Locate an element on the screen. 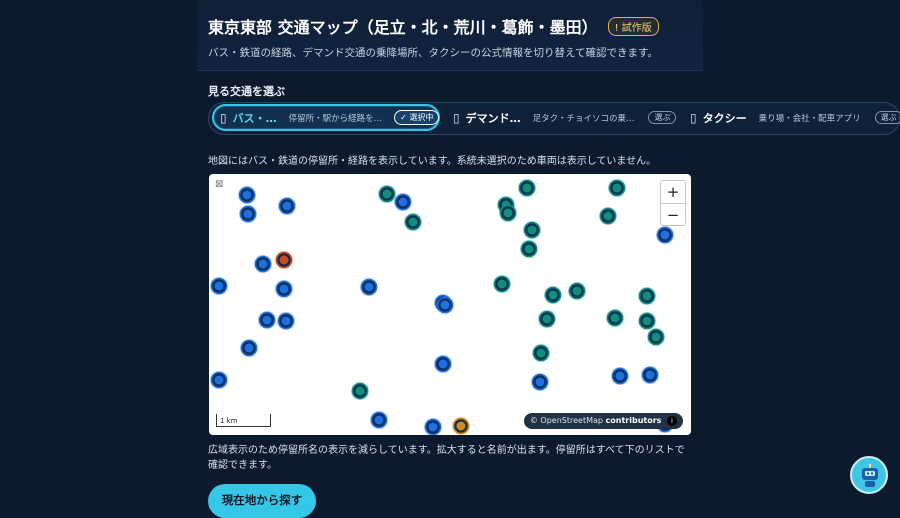  zoom-in-button: + is located at coordinates (673, 192).